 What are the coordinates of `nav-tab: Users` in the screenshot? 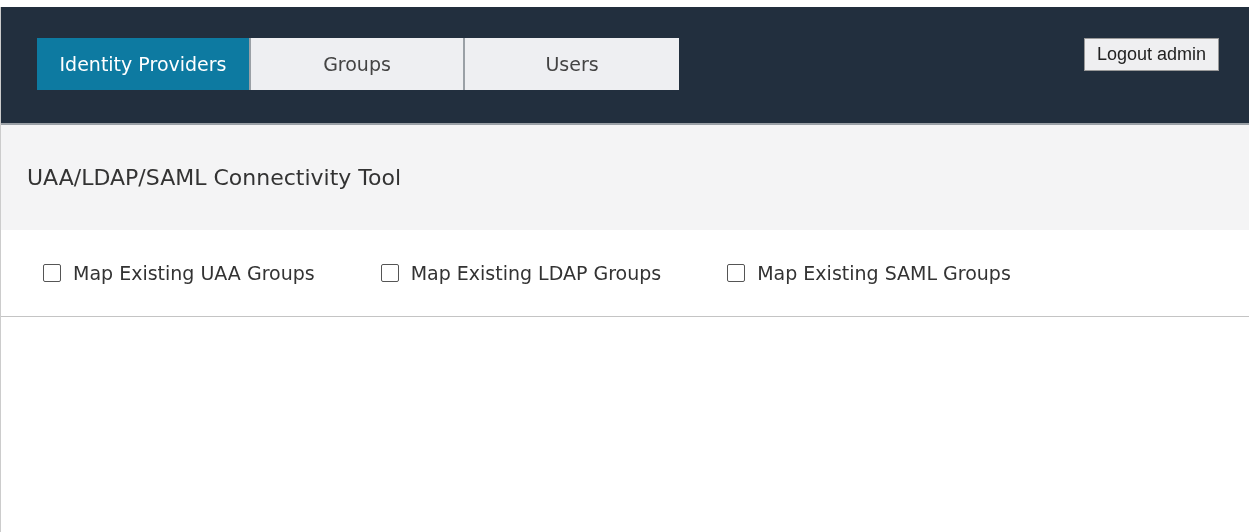 It's located at (572, 64).